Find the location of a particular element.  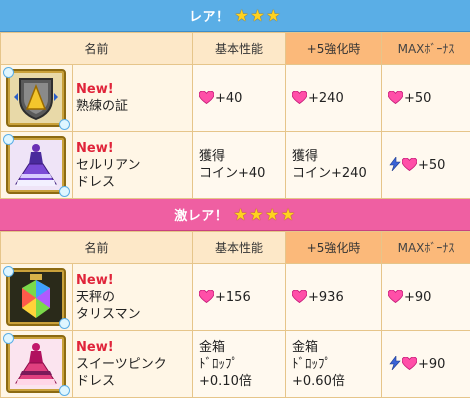

item-name-cell: New! 熟練の証 is located at coordinates (132, 98).